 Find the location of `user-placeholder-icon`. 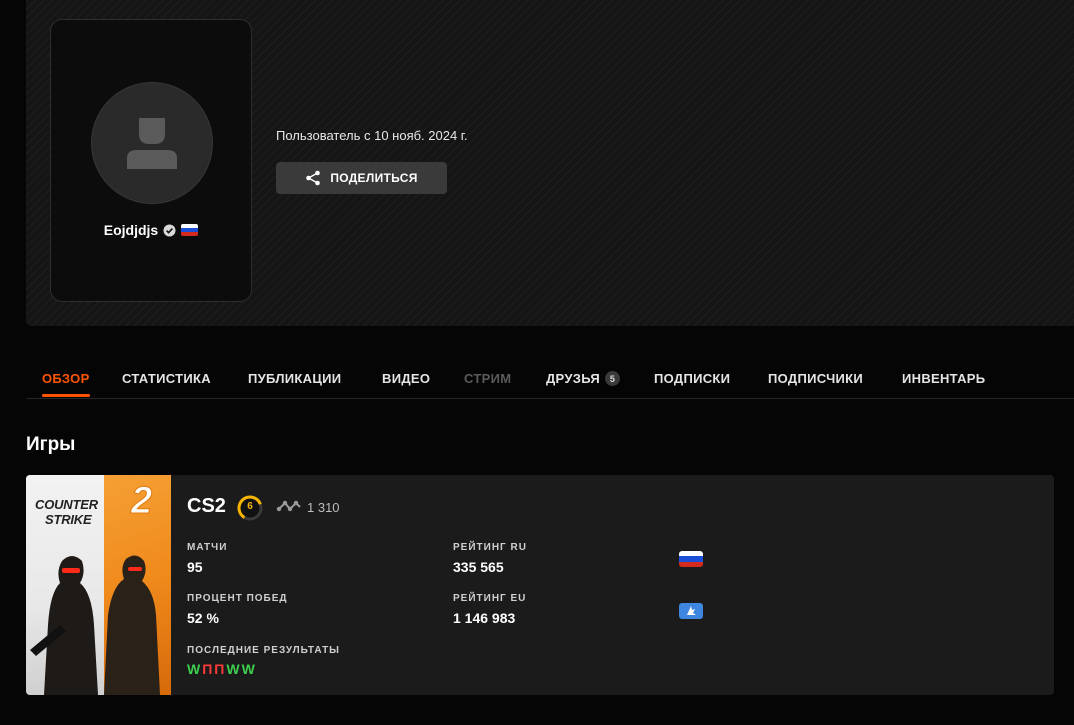

user-placeholder-icon is located at coordinates (152, 143).